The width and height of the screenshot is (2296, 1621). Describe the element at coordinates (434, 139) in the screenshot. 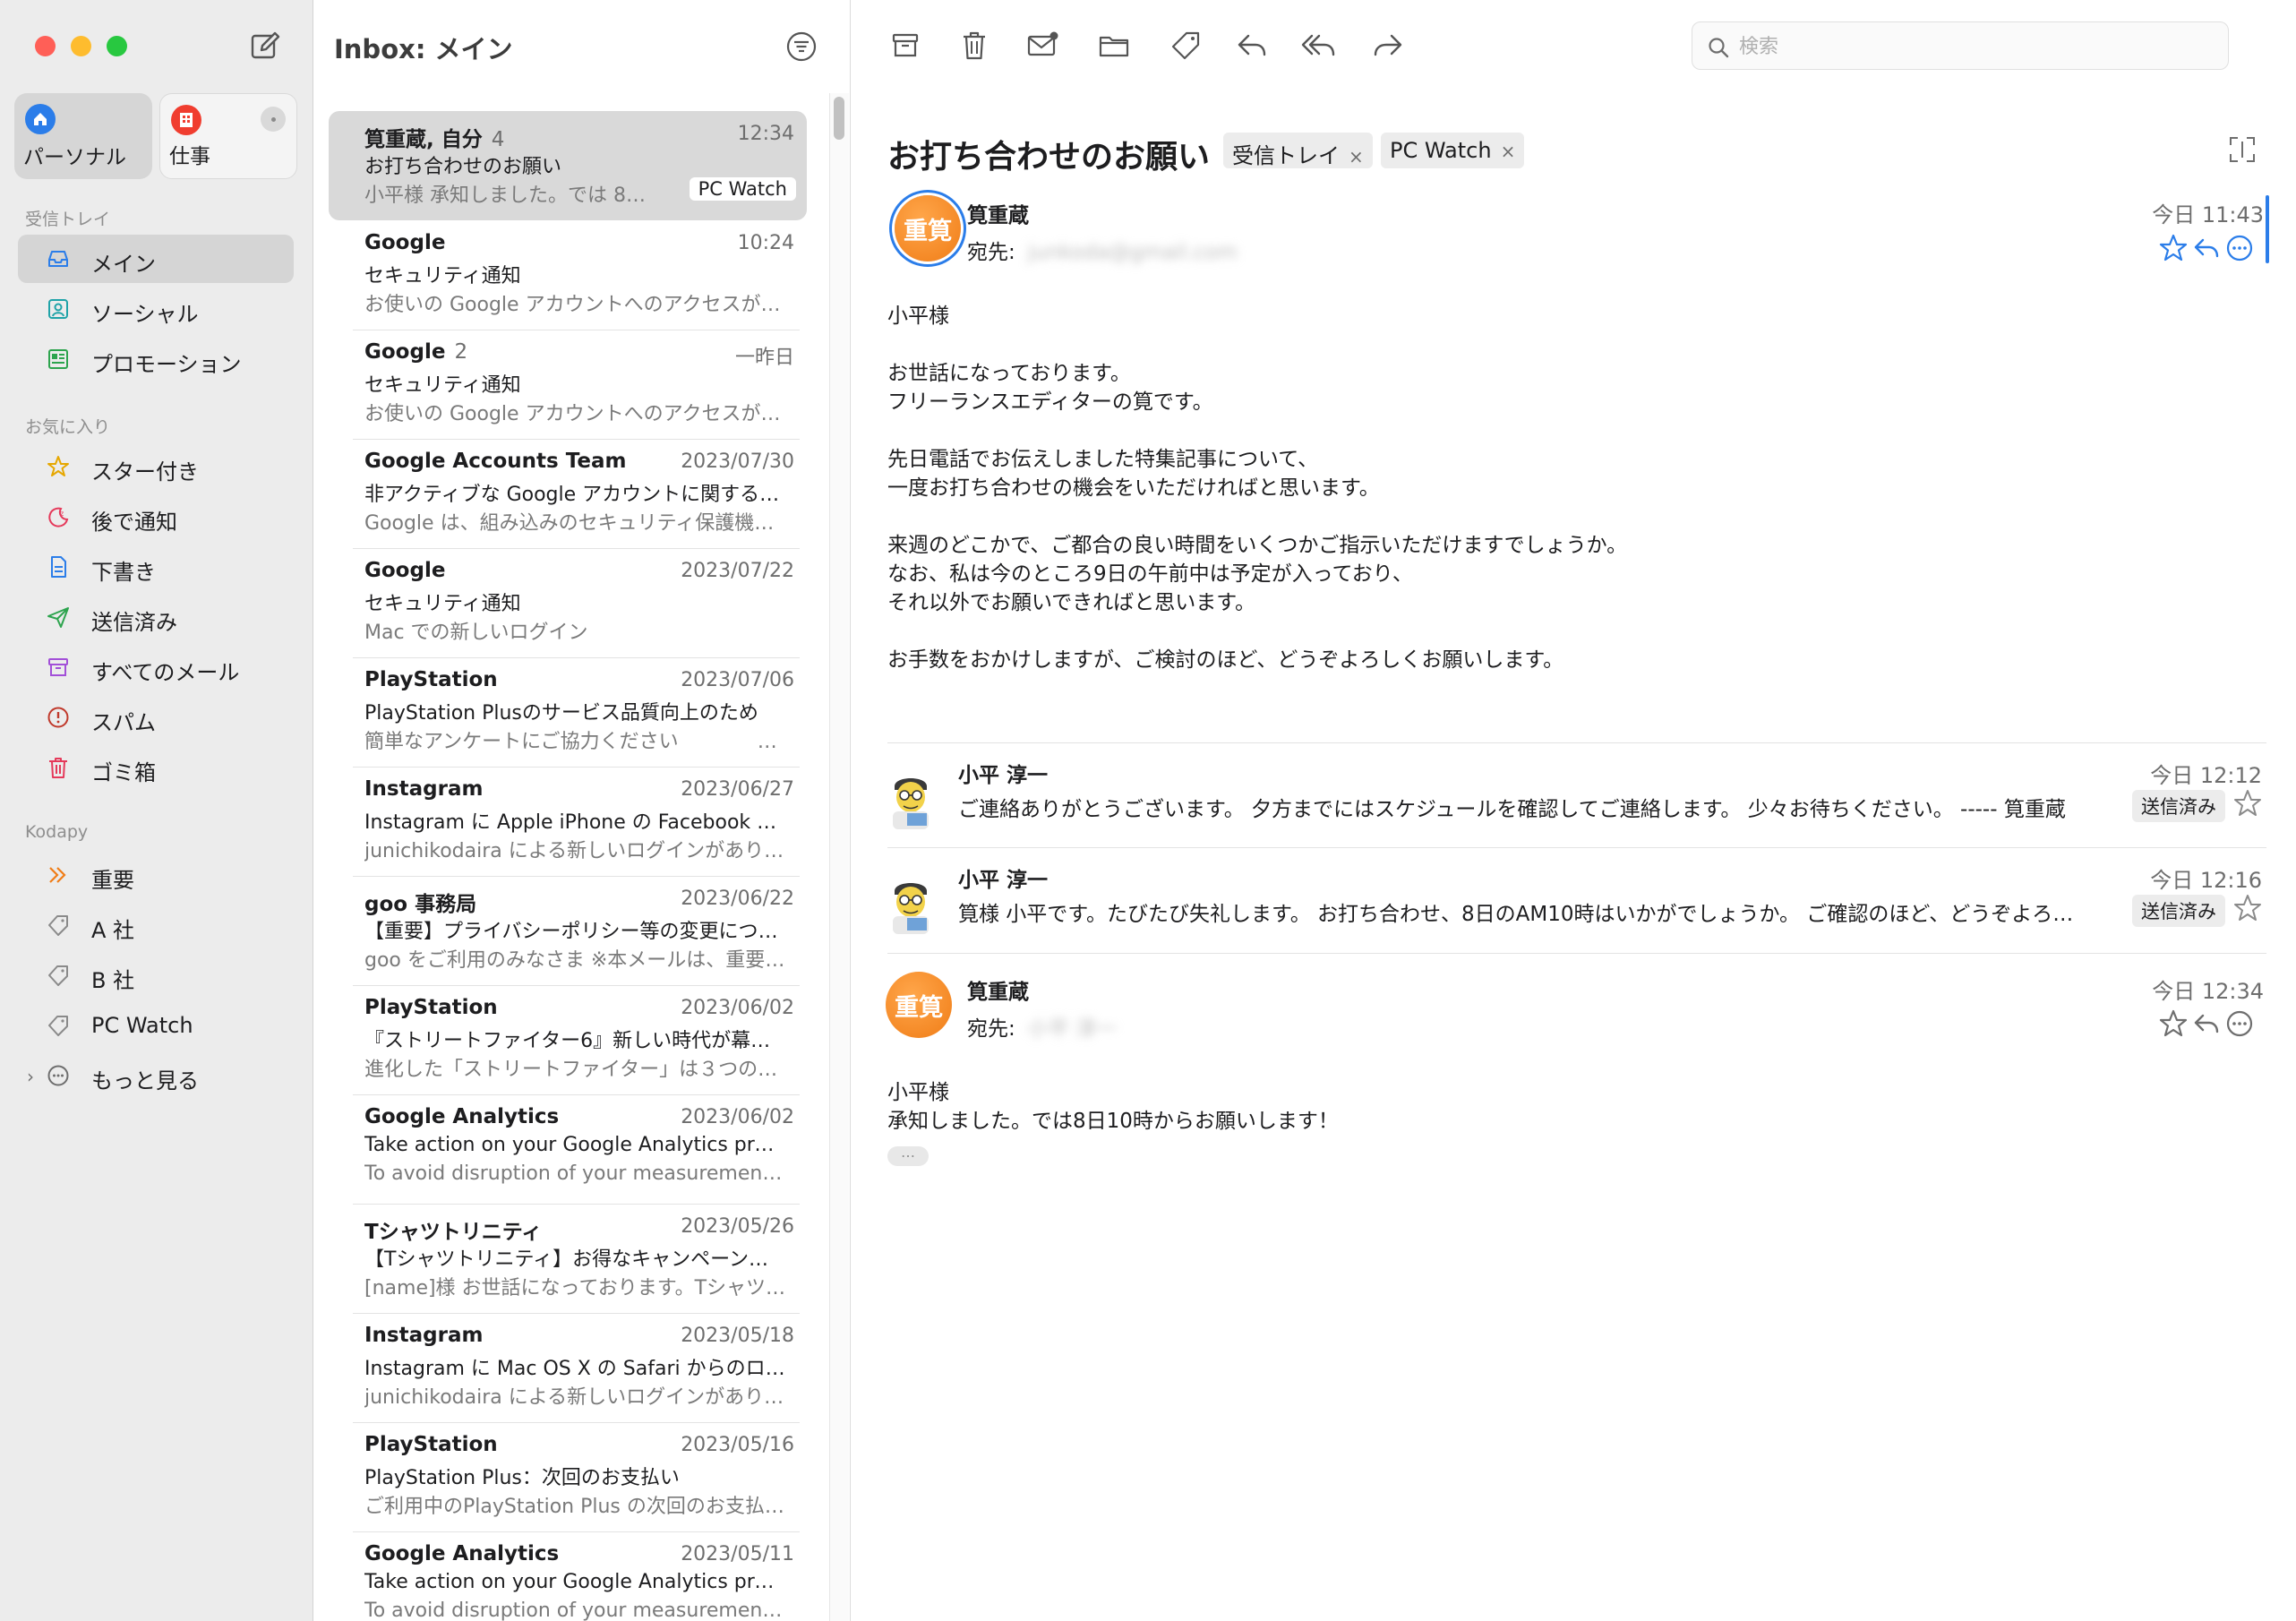

I see `message-sender: 筧重蔵, 自分 4` at that location.